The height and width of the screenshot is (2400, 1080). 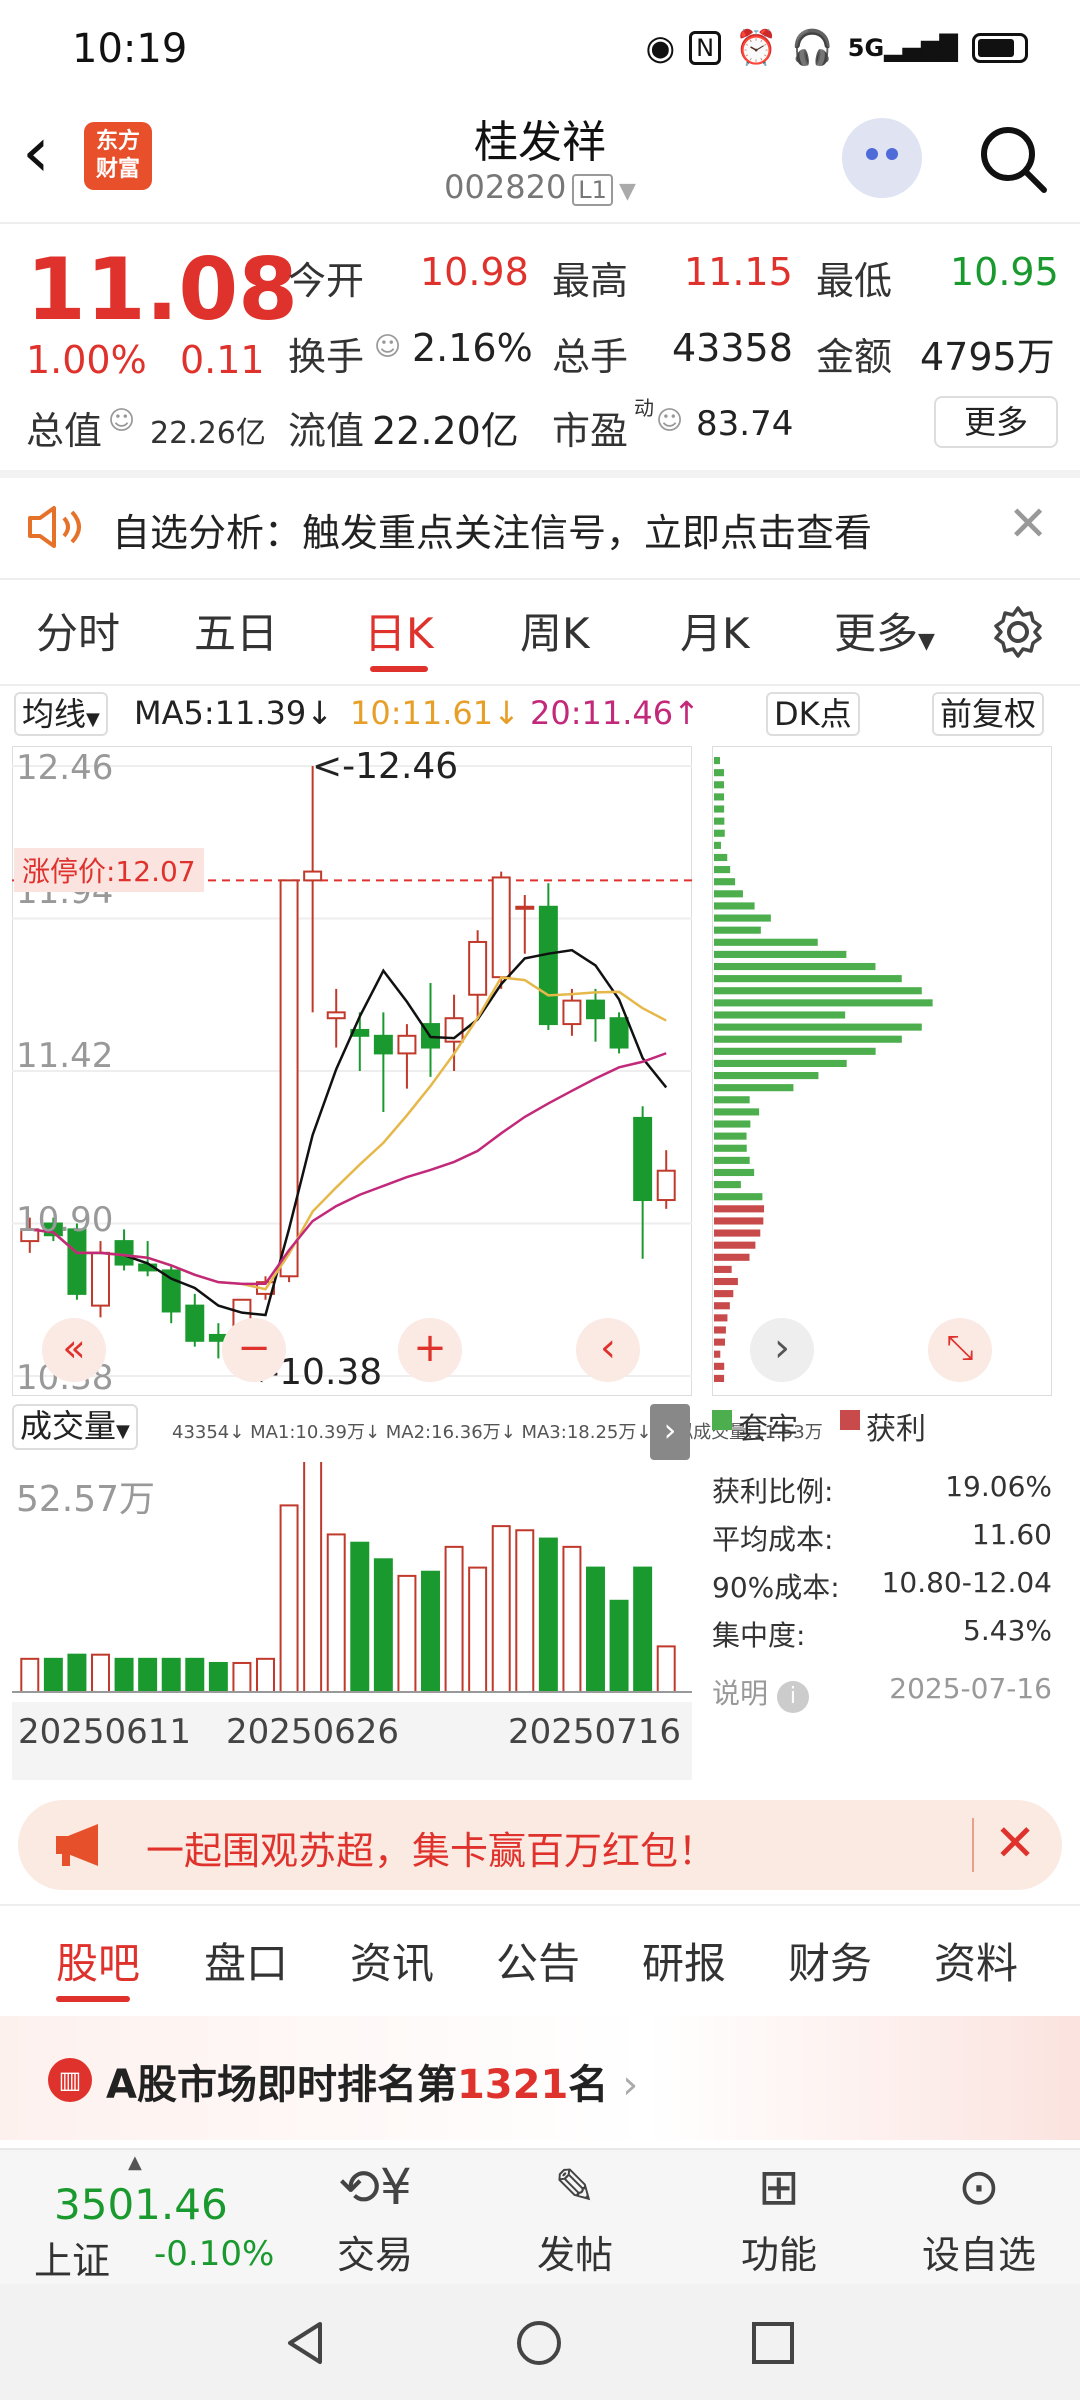 I want to click on recents-square-icon, so click(x=773, y=2343).